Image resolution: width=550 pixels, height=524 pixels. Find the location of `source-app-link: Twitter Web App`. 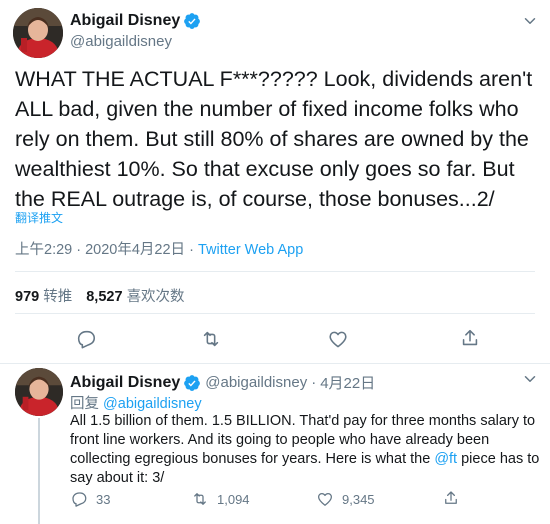

source-app-link: Twitter Web App is located at coordinates (250, 250).